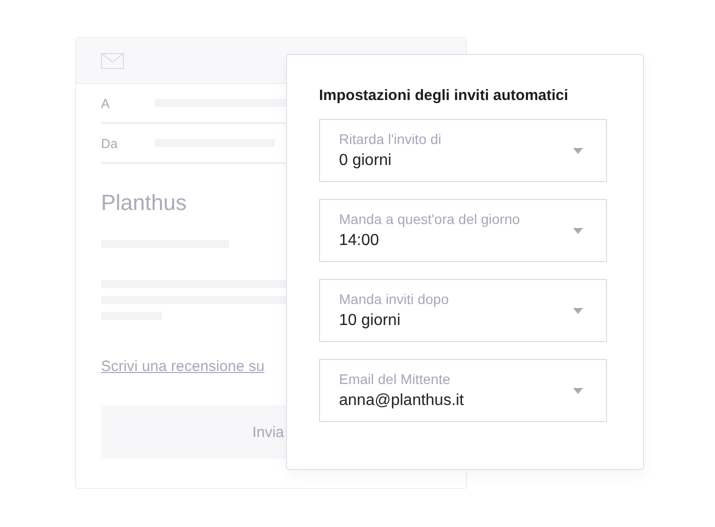 This screenshot has width=715, height=527. Describe the element at coordinates (112, 60) in the screenshot. I see `envelope-icon` at that location.